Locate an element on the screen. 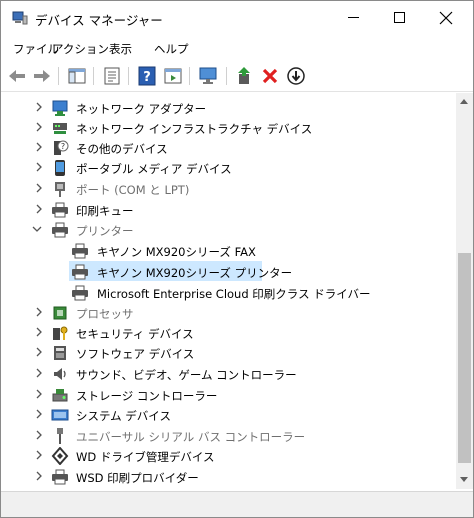 The image size is (474, 518). scan-hardware-button is located at coordinates (208, 76).